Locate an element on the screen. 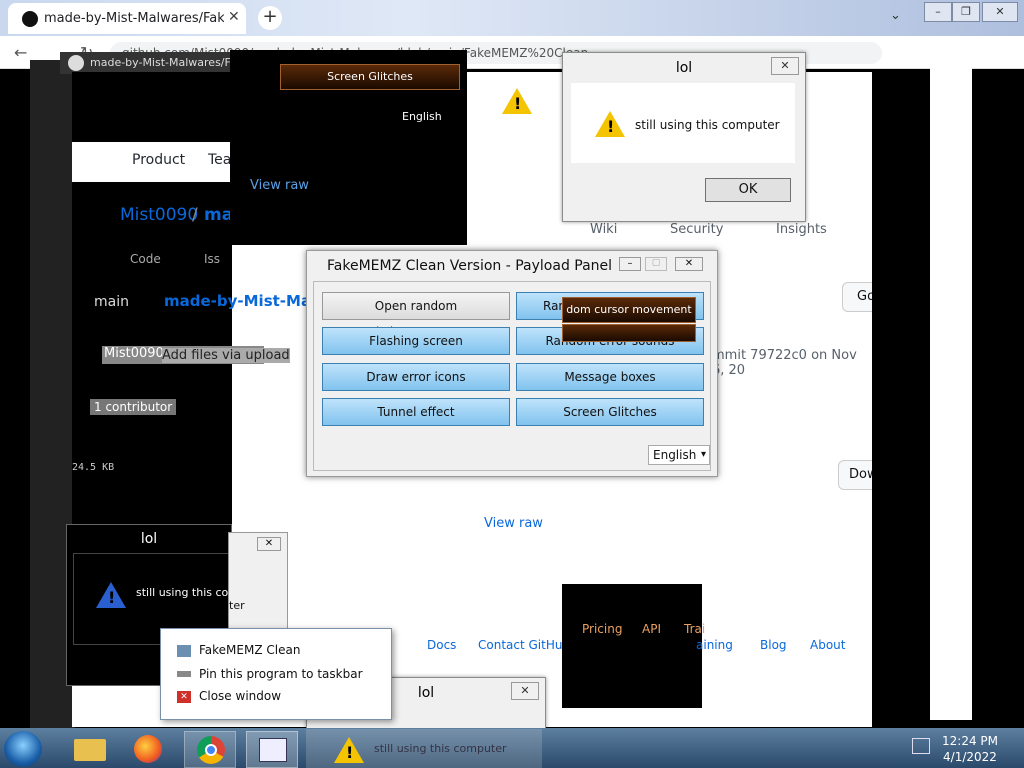 Image resolution: width=1024 pixels, height=768 pixels. lol-dialog-fragment: ✕ ter is located at coordinates (258, 583).